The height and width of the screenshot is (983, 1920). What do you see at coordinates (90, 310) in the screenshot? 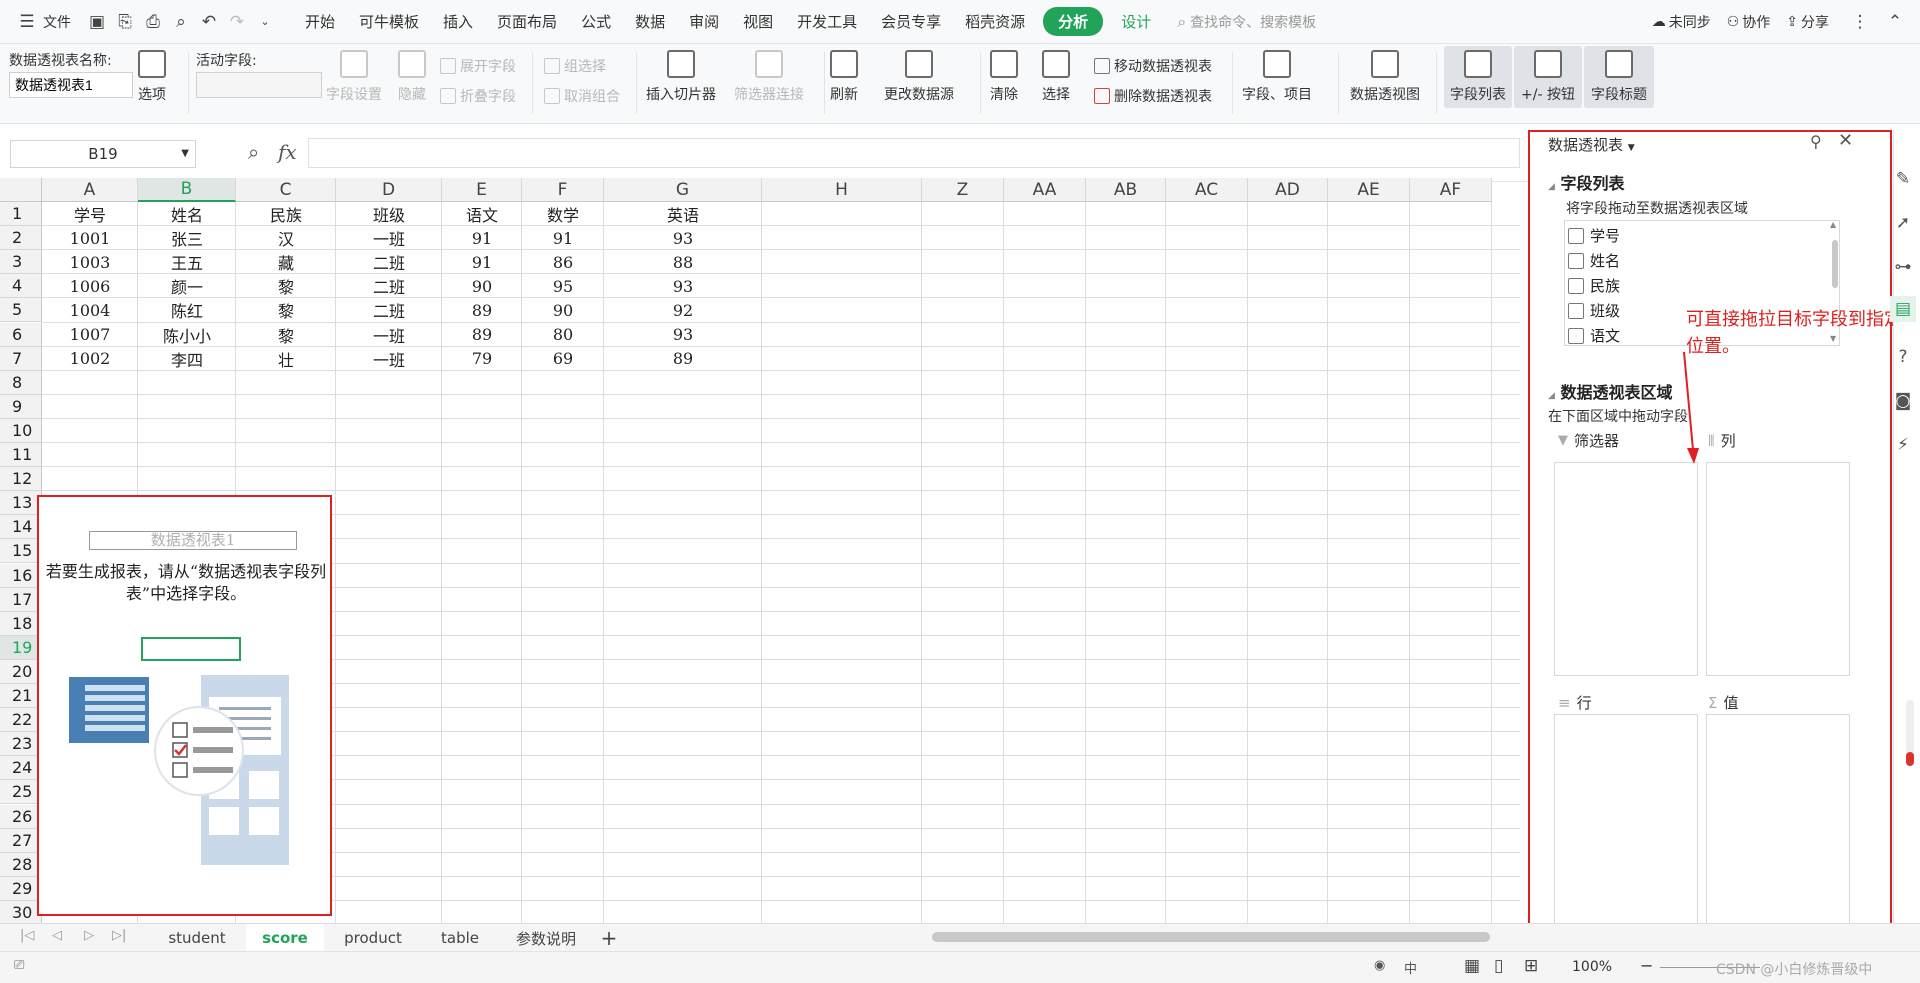
I see `data-cell: 1004` at bounding box center [90, 310].